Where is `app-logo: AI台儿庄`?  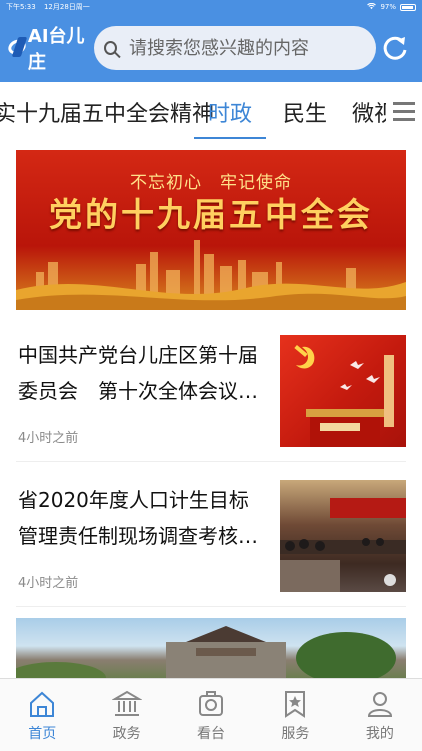 app-logo: AI台儿庄 is located at coordinates (48, 48).